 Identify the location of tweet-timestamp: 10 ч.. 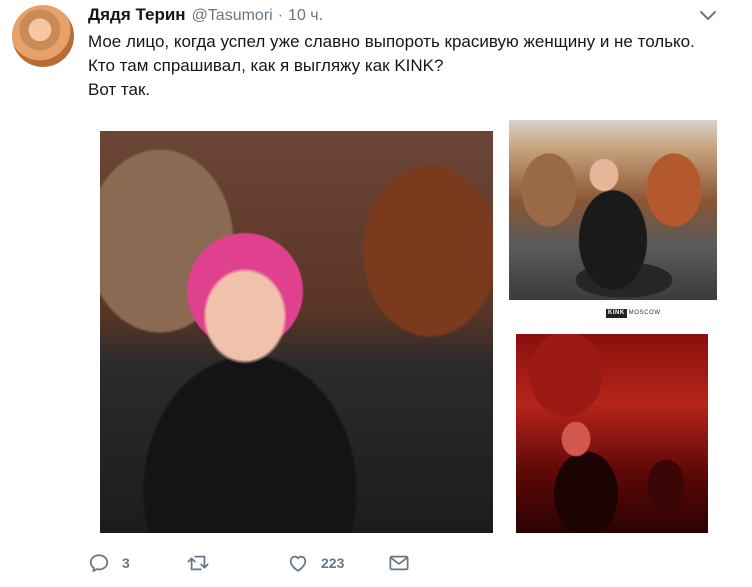
(305, 16).